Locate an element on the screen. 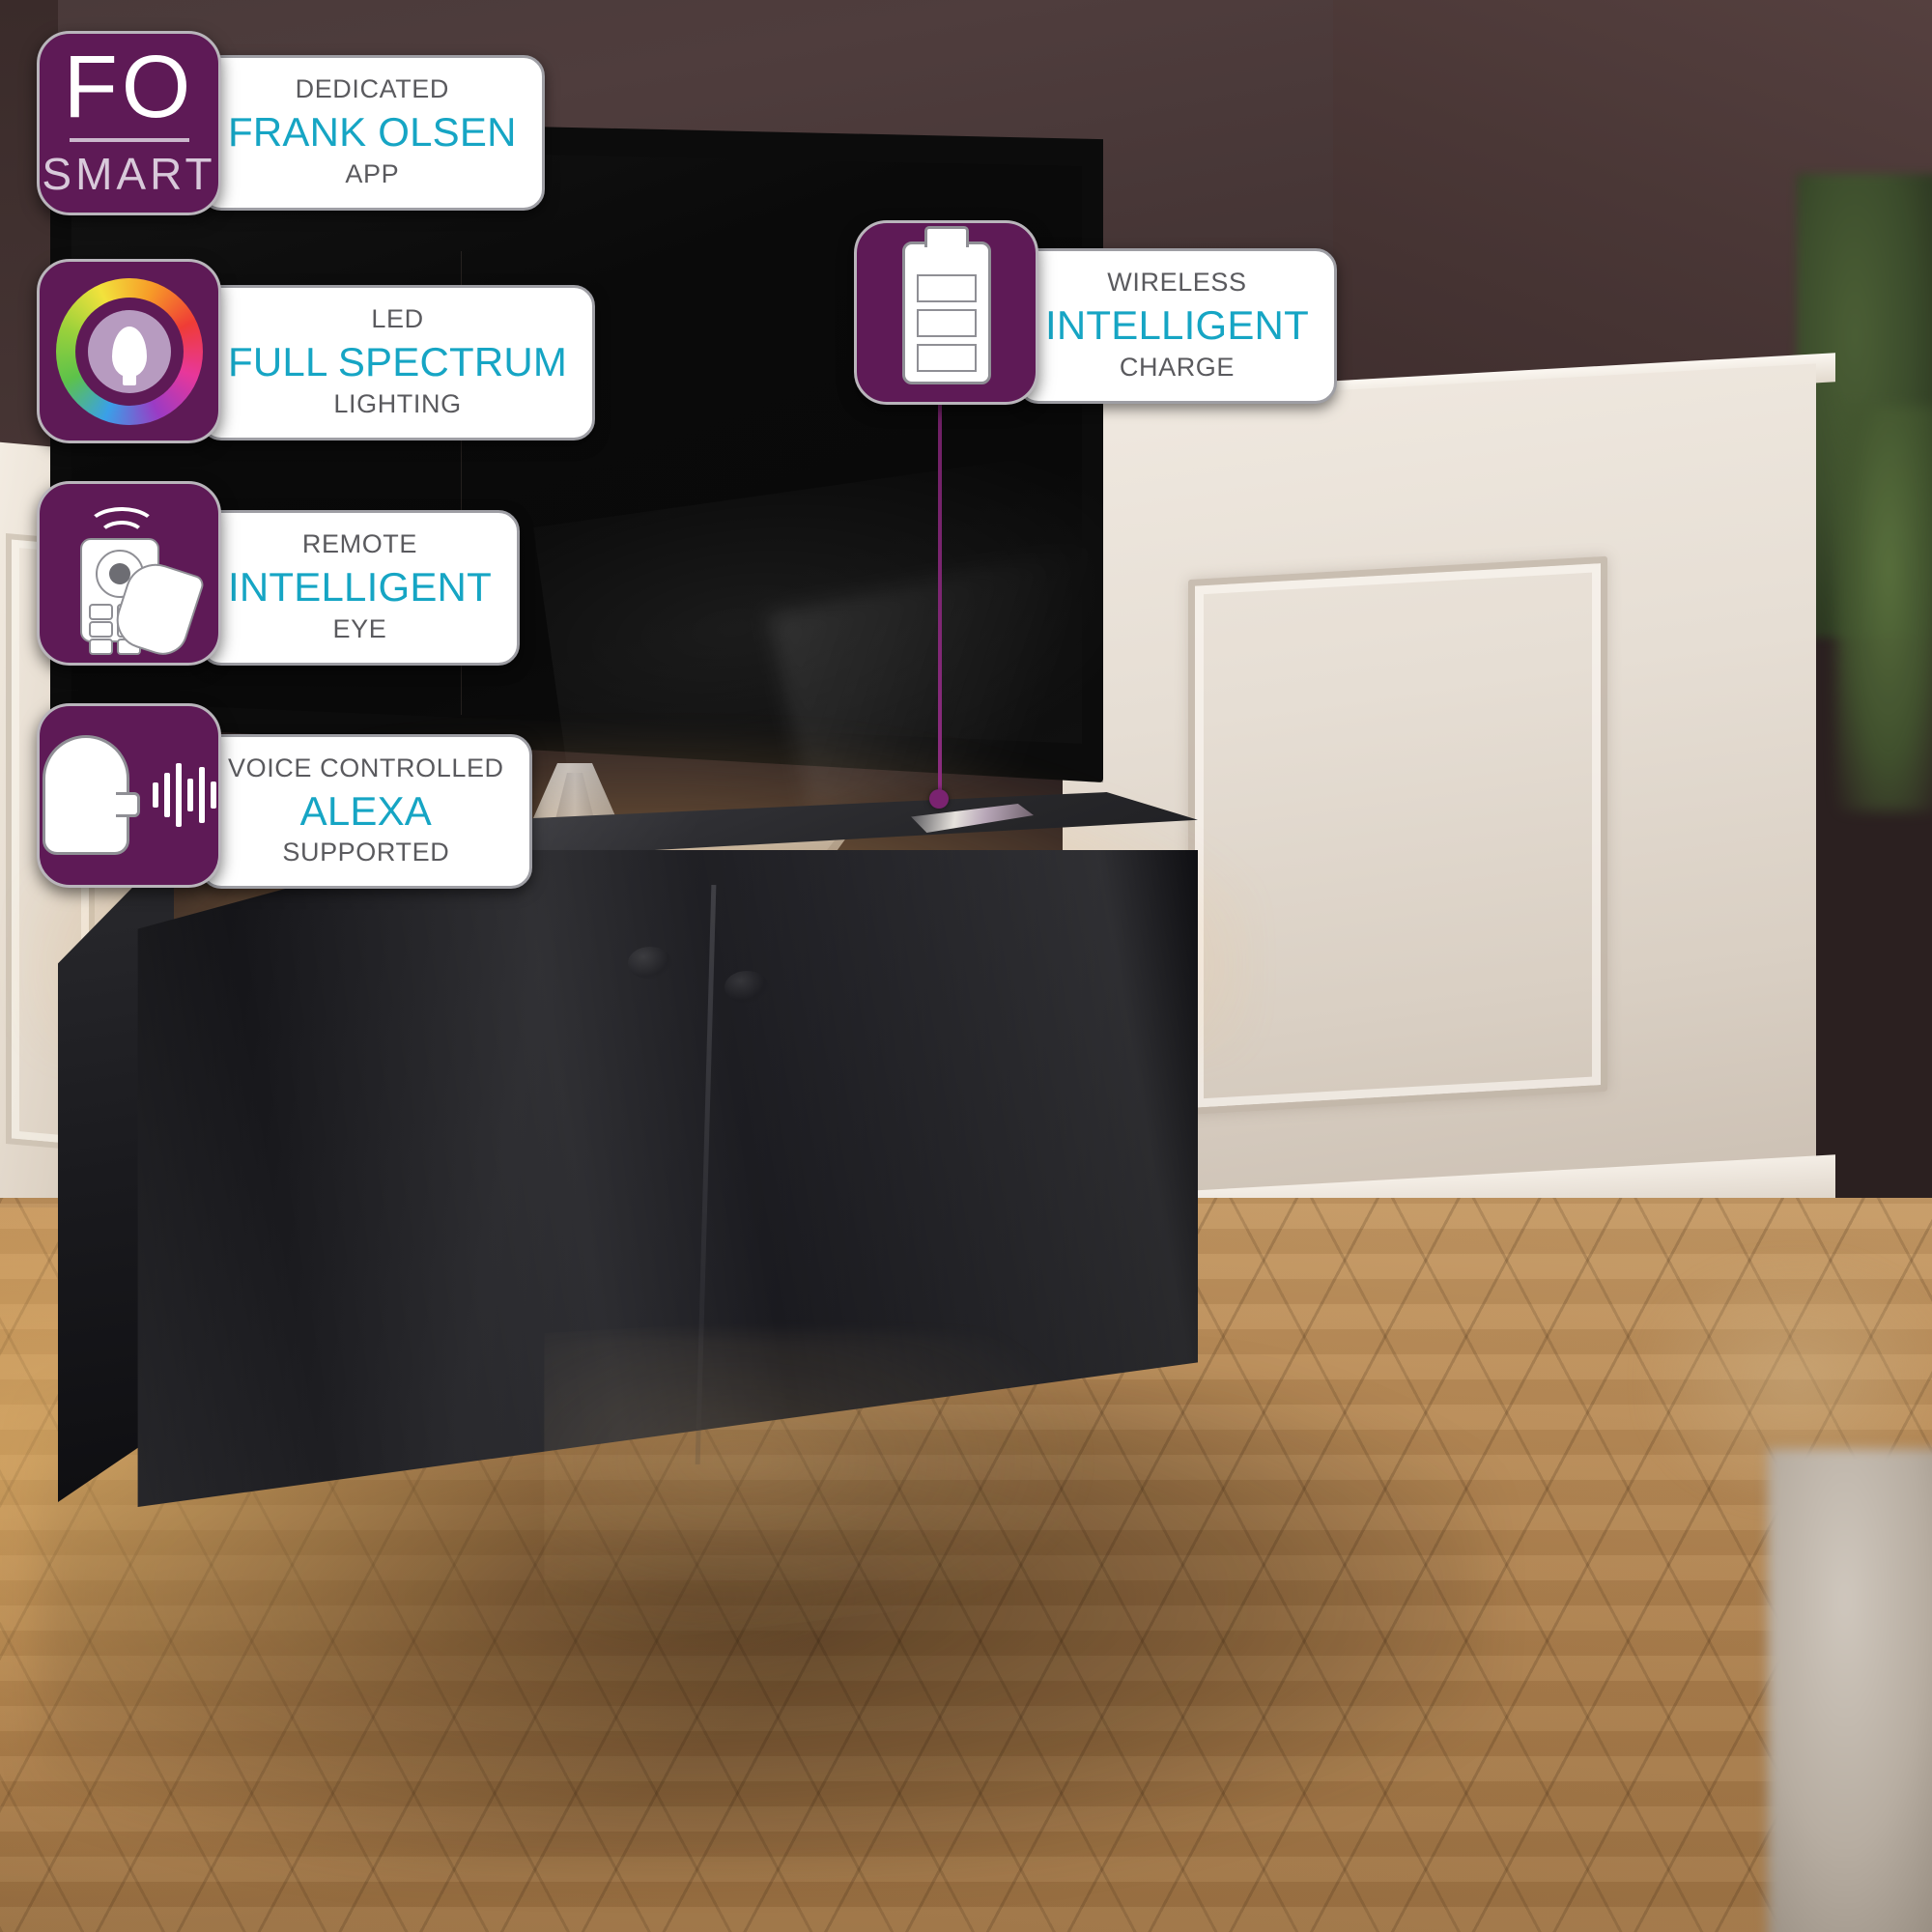 This screenshot has height=1932, width=1932. sofa-corner is located at coordinates (1850, 1690).